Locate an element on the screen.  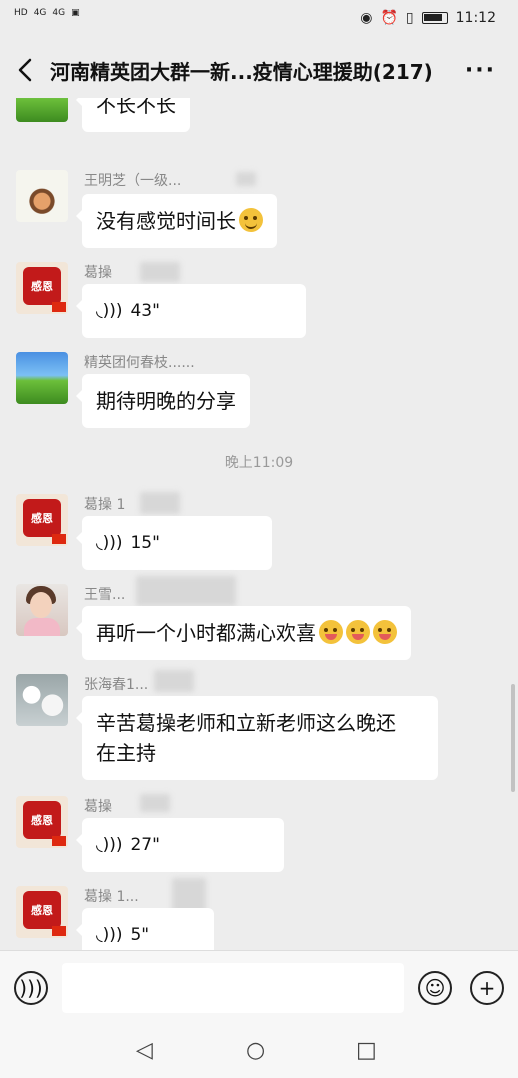
voice-message-bubble: ◟))) 43" is located at coordinates (191, 311).